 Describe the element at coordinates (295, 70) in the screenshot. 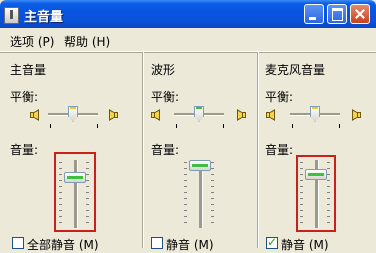

I see `microphone-volume-title: 麦克风音量` at that location.